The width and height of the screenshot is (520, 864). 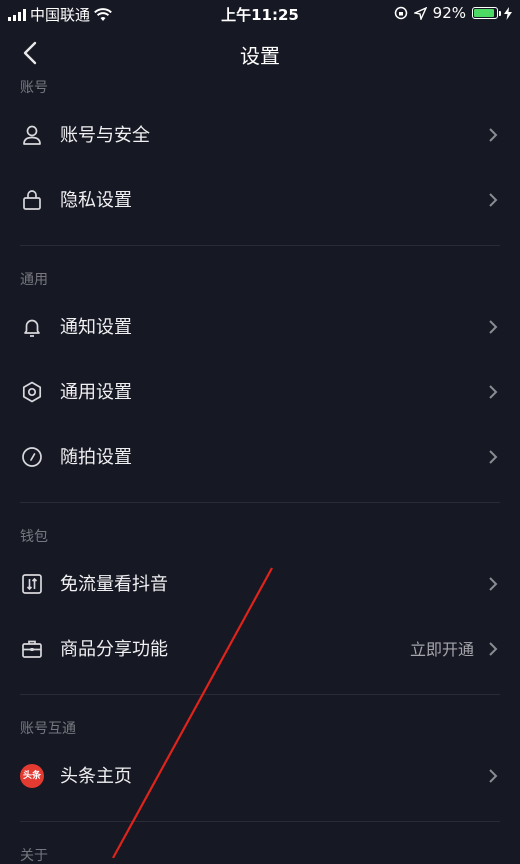 I want to click on status-right: 92%, so click(x=453, y=13).